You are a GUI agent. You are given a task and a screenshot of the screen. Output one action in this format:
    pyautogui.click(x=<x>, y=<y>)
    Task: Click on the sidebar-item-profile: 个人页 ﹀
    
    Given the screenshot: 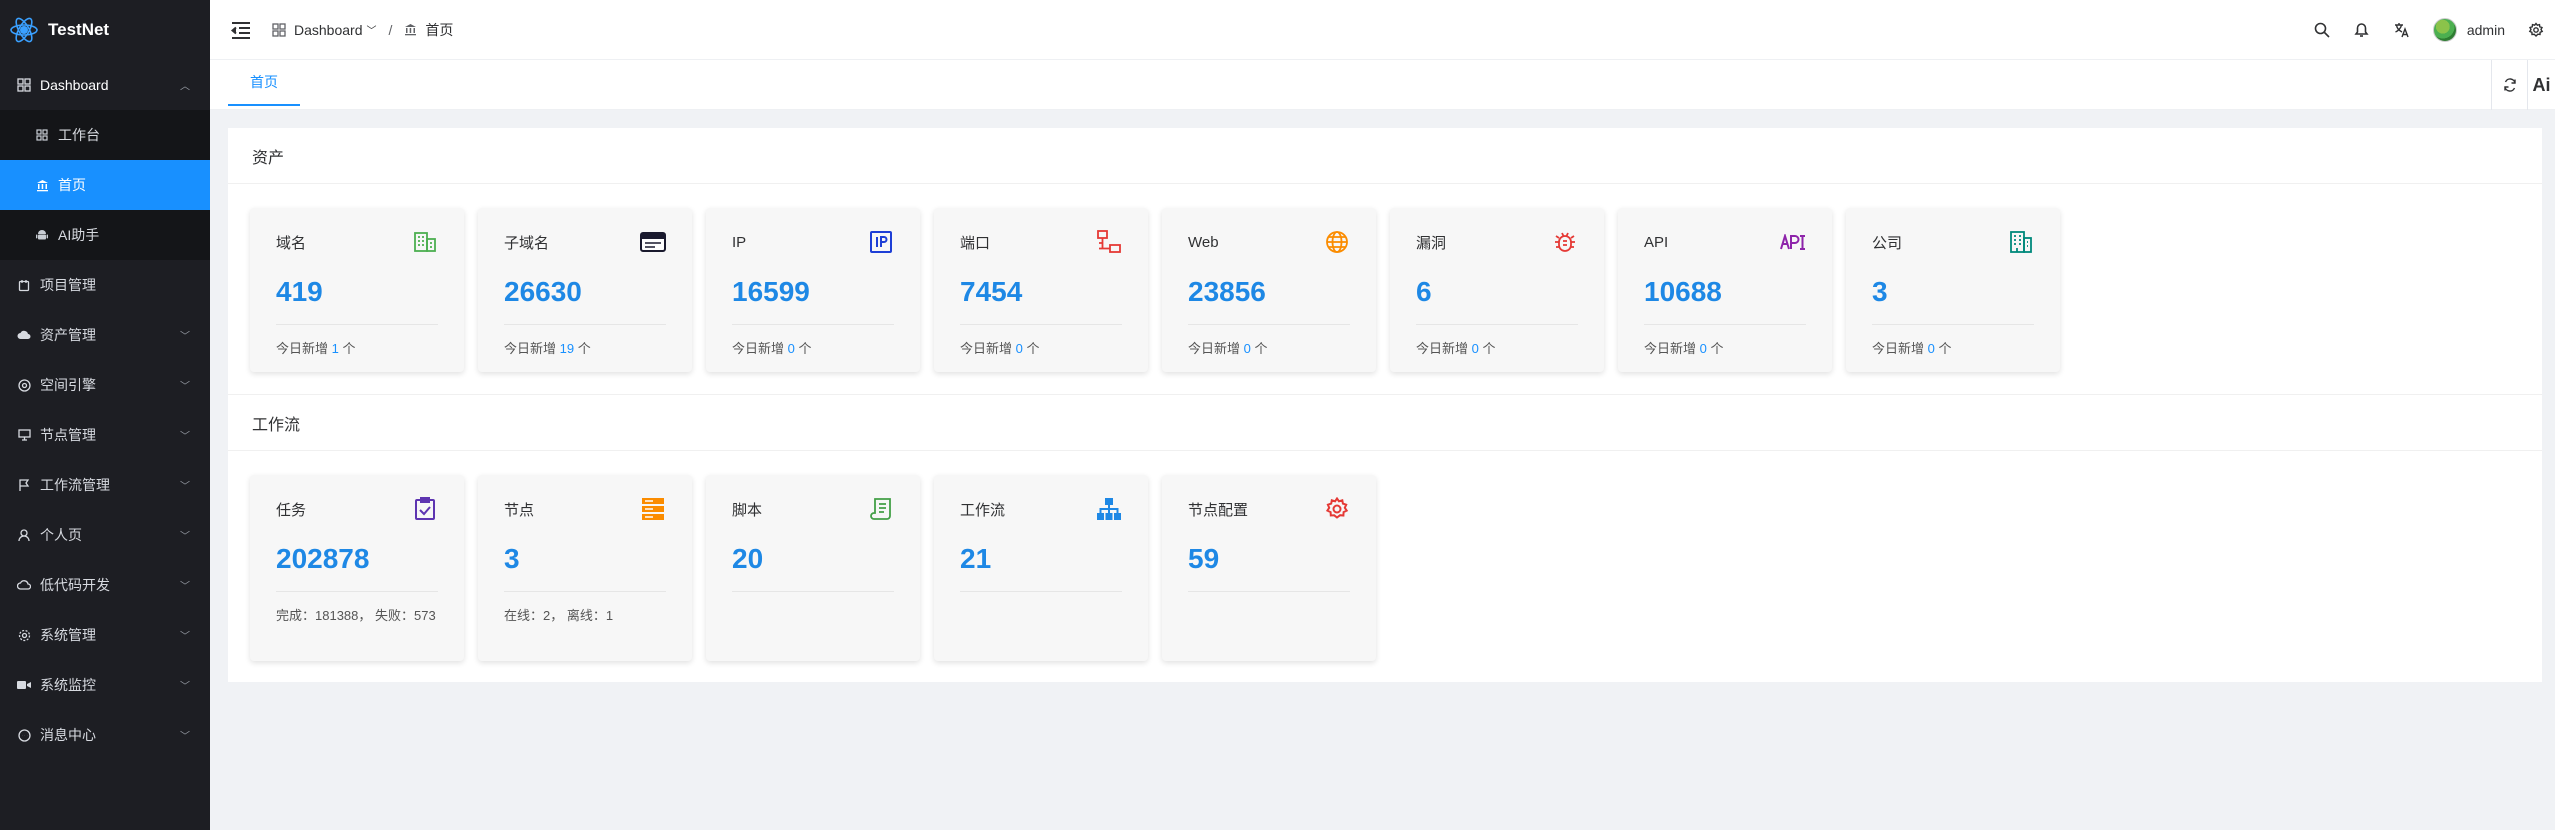 What is the action you would take?
    pyautogui.click(x=105, y=535)
    